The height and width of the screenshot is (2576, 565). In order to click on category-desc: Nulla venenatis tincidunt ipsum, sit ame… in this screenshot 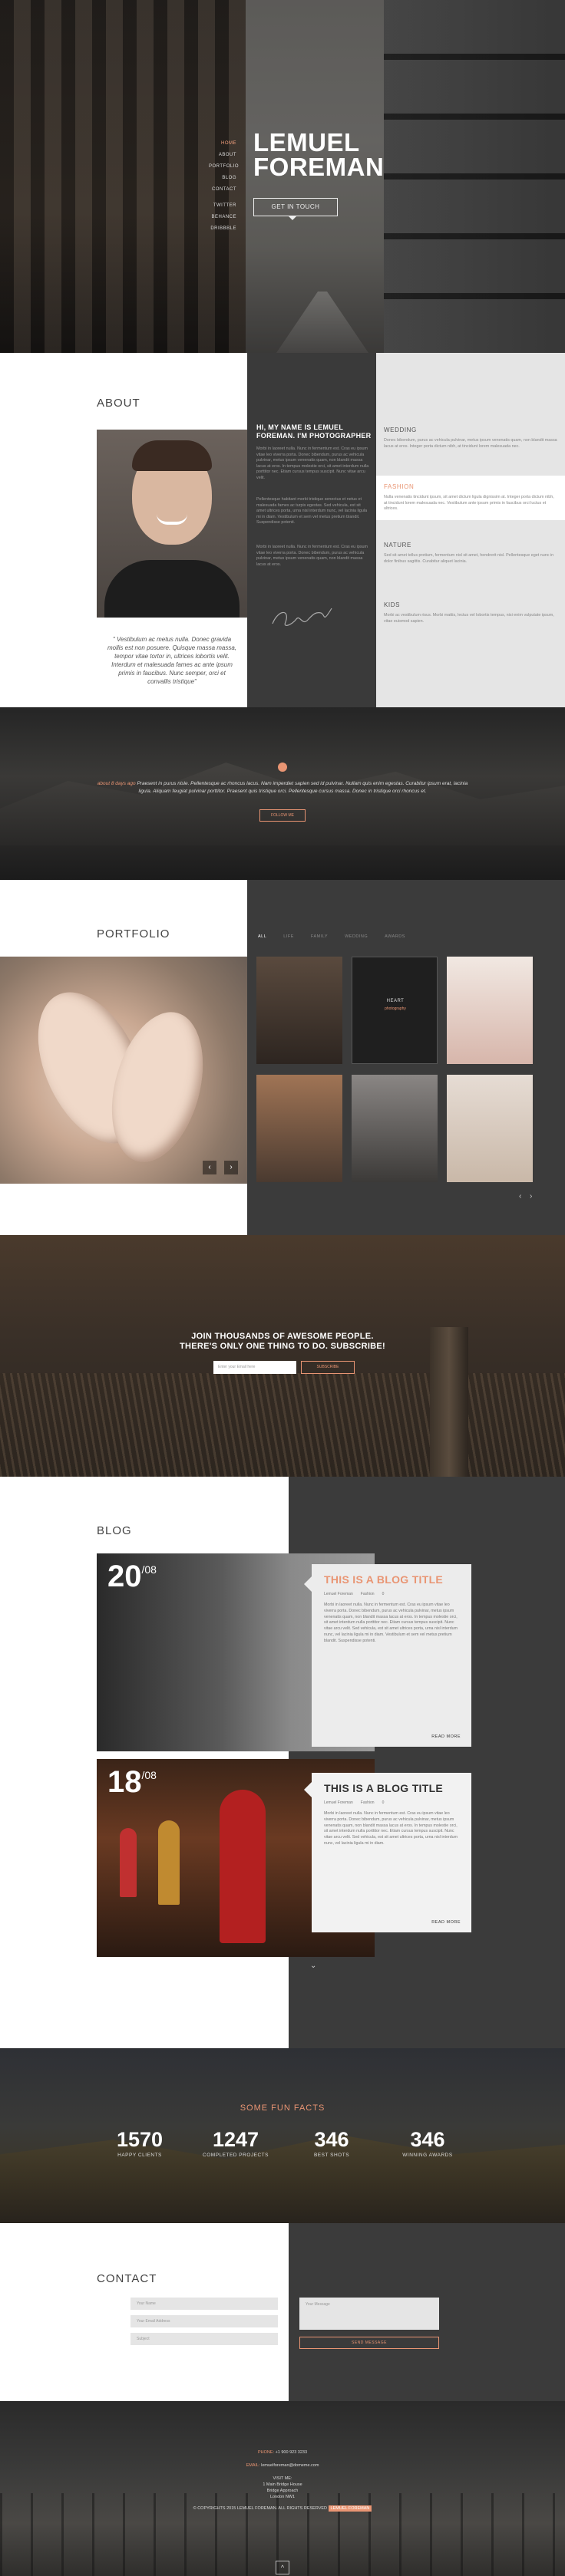, I will do `click(469, 503)`.